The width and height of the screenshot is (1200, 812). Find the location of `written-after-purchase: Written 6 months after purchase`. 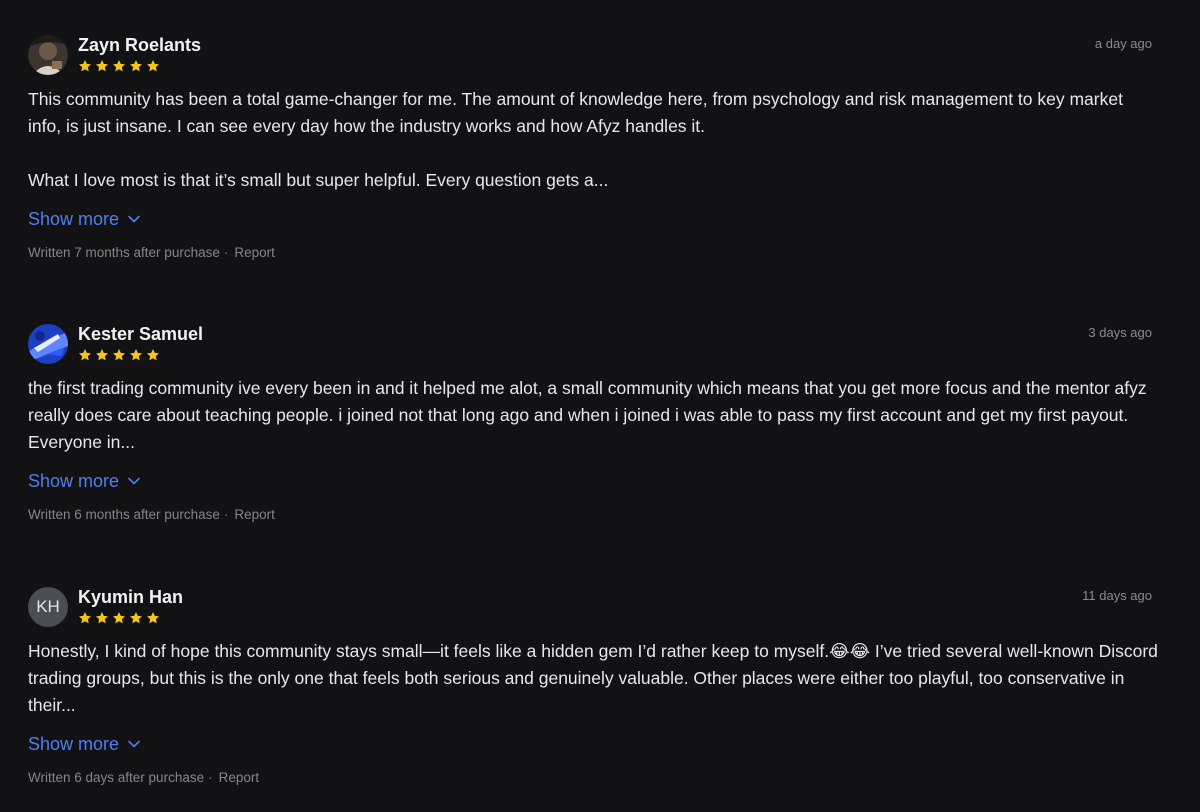

written-after-purchase: Written 6 months after purchase is located at coordinates (124, 514).